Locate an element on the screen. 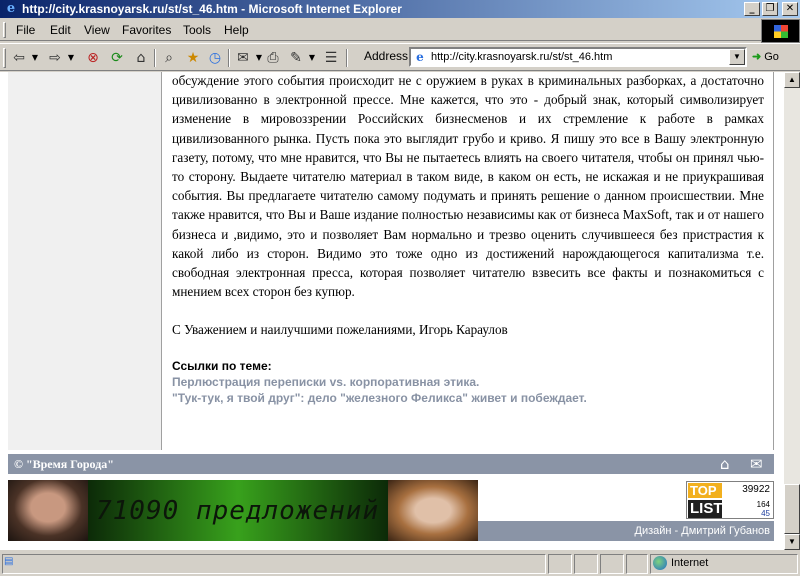 This screenshot has width=800, height=576. ie-logo-icon: e is located at coordinates (11, 8).